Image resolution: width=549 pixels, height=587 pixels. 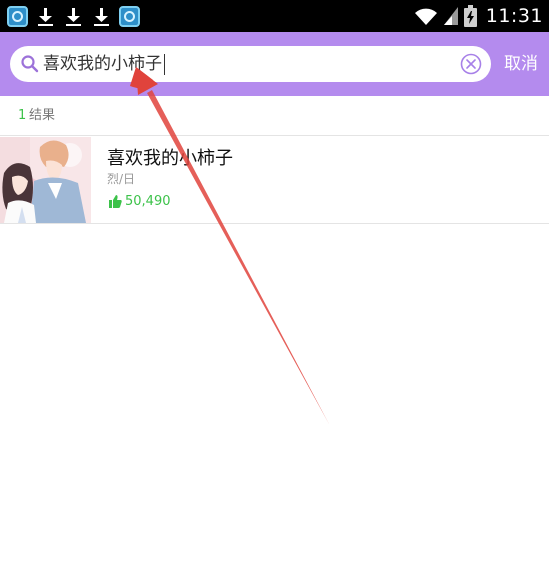 What do you see at coordinates (22, 115) in the screenshot?
I see `result-count-number: 1` at bounding box center [22, 115].